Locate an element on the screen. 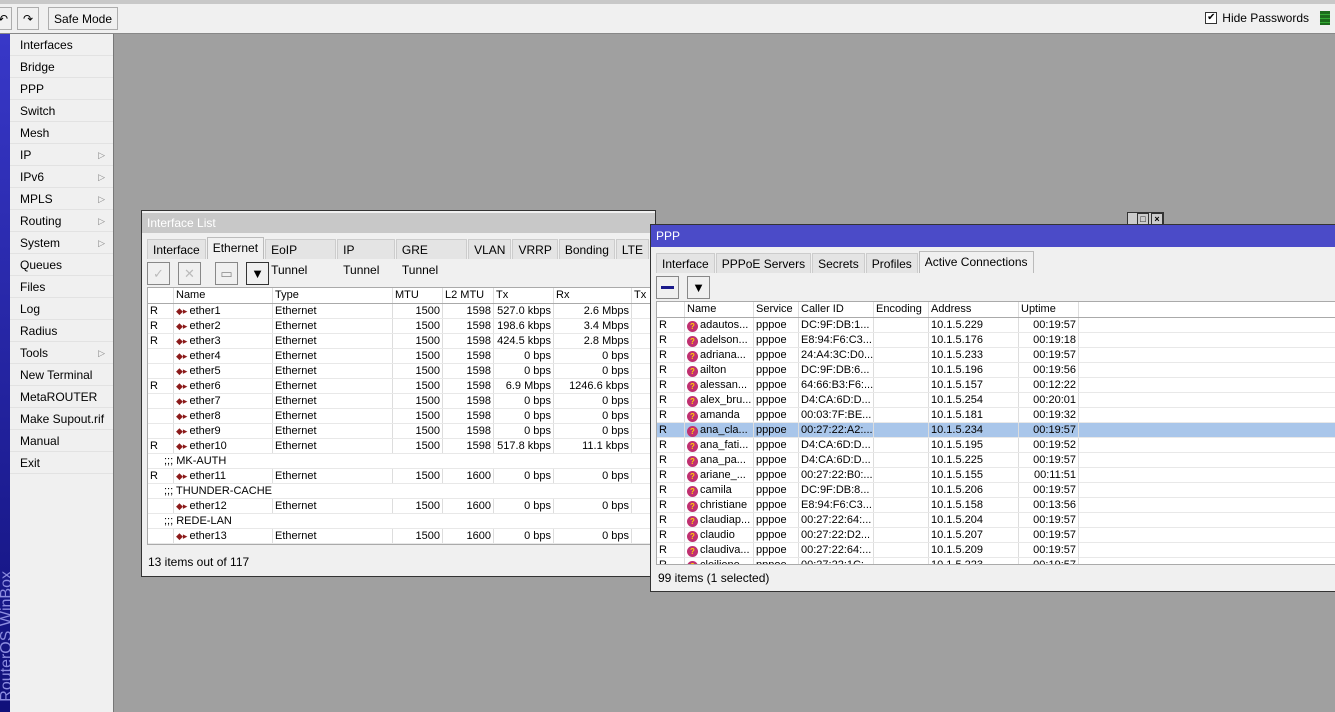 This screenshot has width=1335, height=712. menu-item-queues: Queues is located at coordinates (61, 265).